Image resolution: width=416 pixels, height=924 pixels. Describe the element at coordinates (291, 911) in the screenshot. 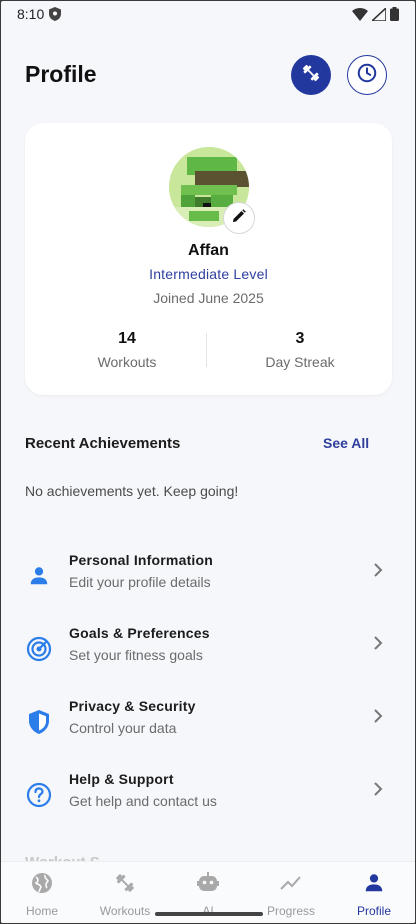

I see `nav-label: Progress` at that location.